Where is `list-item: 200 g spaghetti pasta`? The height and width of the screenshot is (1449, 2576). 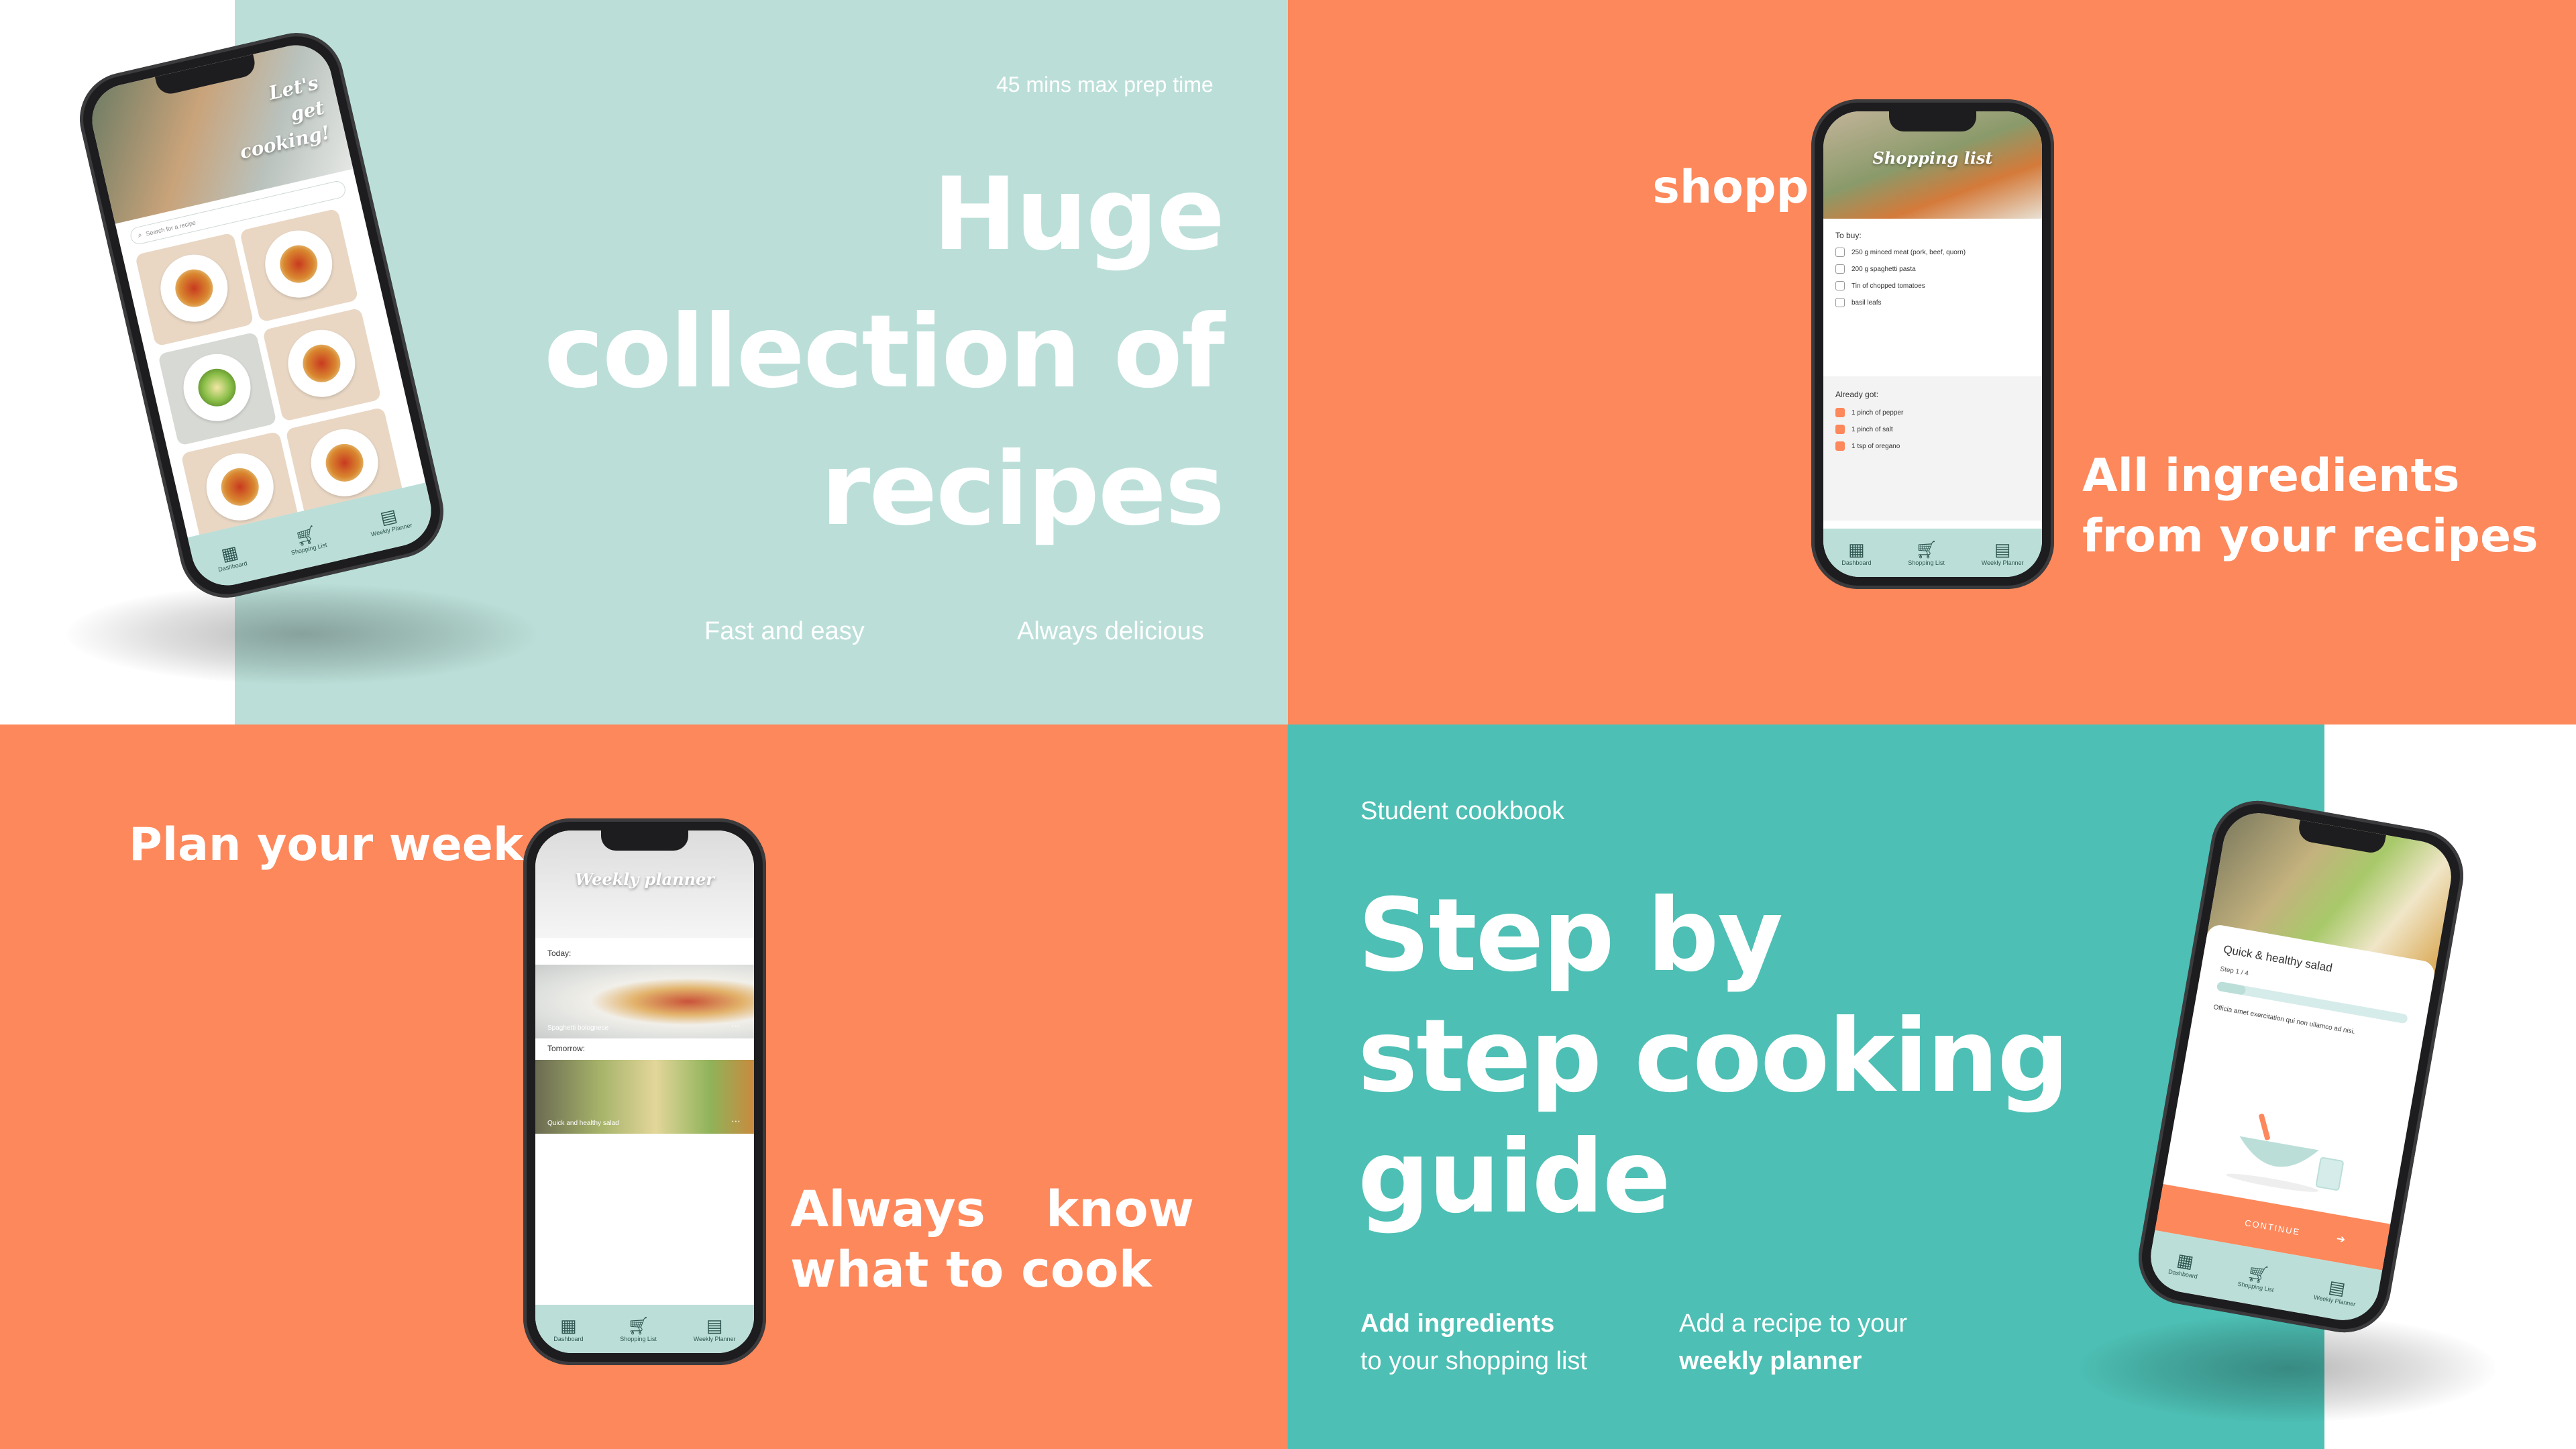 list-item: 200 g spaghetti pasta is located at coordinates (1875, 269).